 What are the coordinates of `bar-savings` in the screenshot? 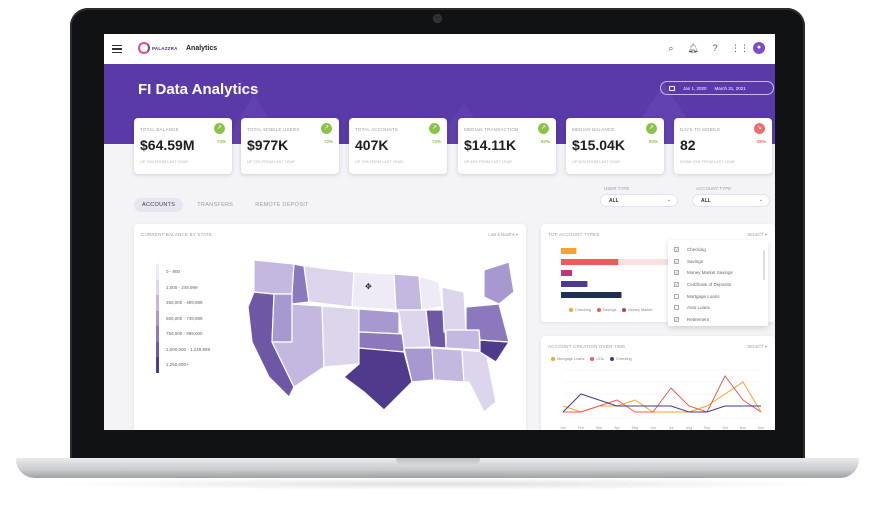 It's located at (590, 262).